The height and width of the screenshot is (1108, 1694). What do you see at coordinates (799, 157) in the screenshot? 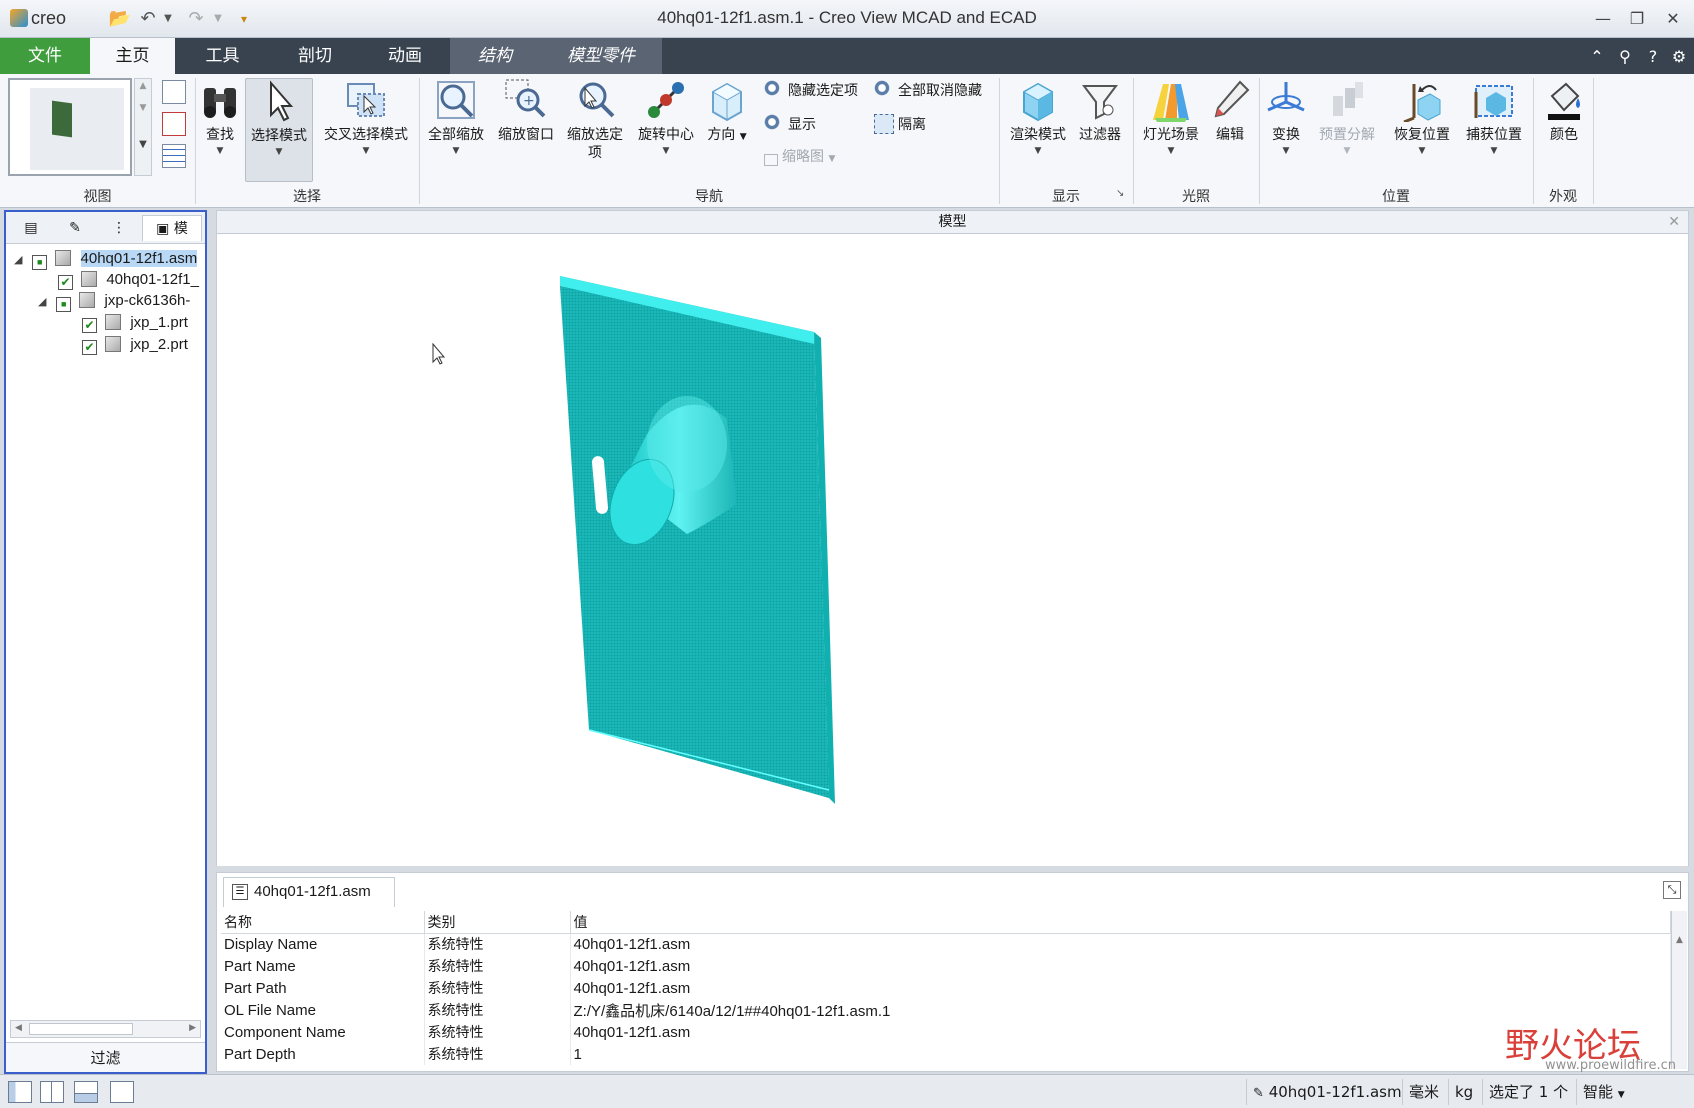
I see `thumbnail-button: 缩略图 ▼` at bounding box center [799, 157].